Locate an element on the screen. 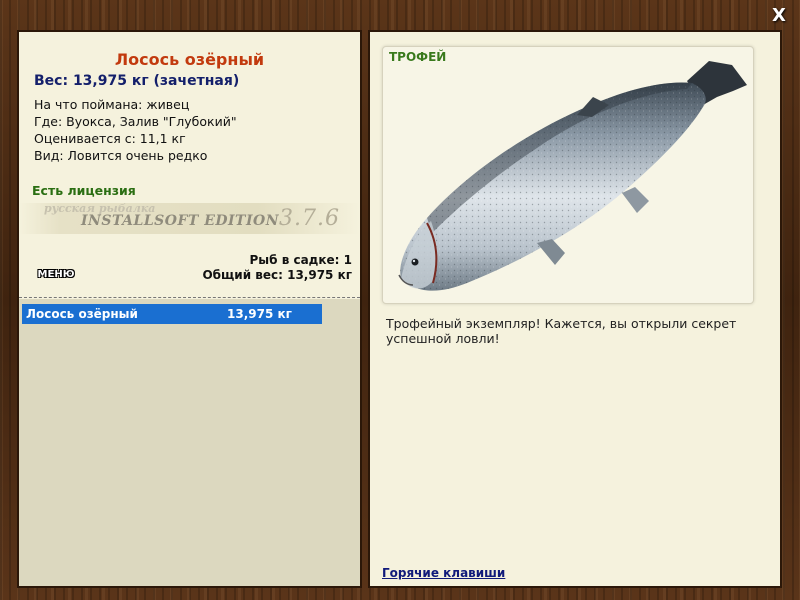  menu-button: МЕНЮ is located at coordinates (56, 275).